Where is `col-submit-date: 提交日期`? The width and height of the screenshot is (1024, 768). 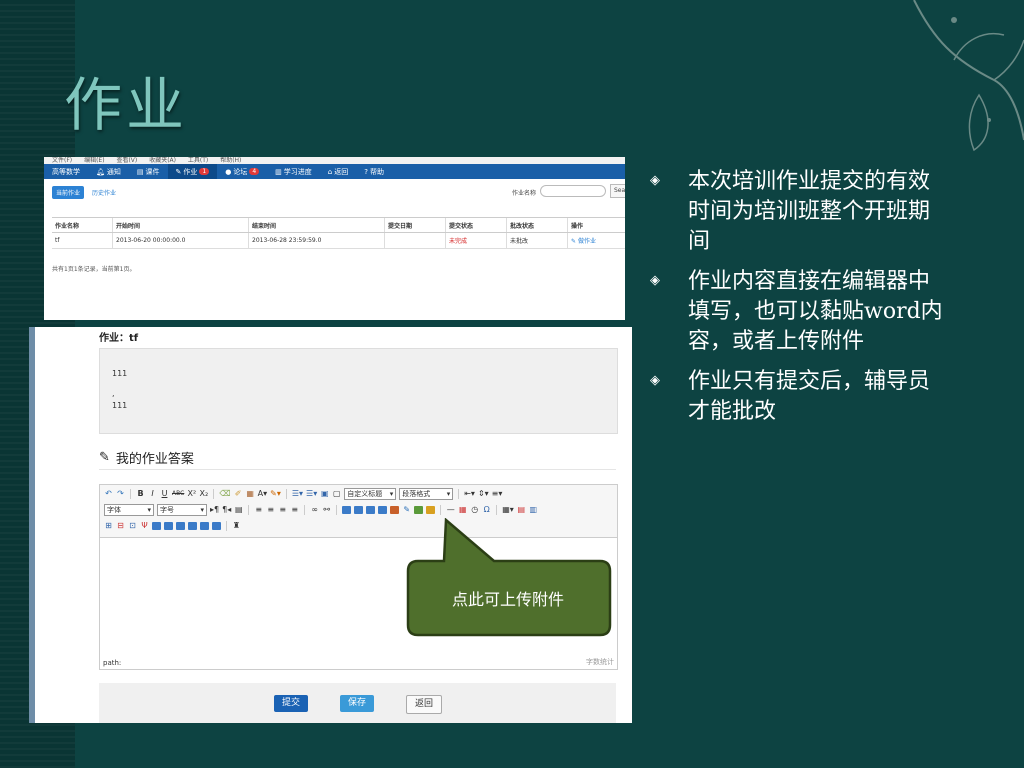 col-submit-date: 提交日期 is located at coordinates (415, 225).